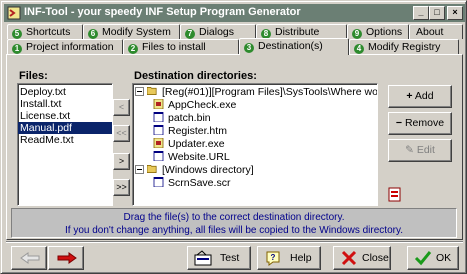 This screenshot has height=274, width=467. Describe the element at coordinates (375, 258) in the screenshot. I see `close-button-label: Close` at that location.